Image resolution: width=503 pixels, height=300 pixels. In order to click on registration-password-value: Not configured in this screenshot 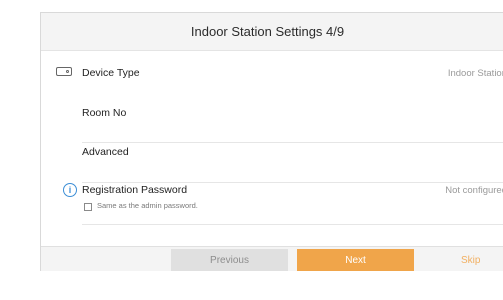, I will do `click(474, 190)`.